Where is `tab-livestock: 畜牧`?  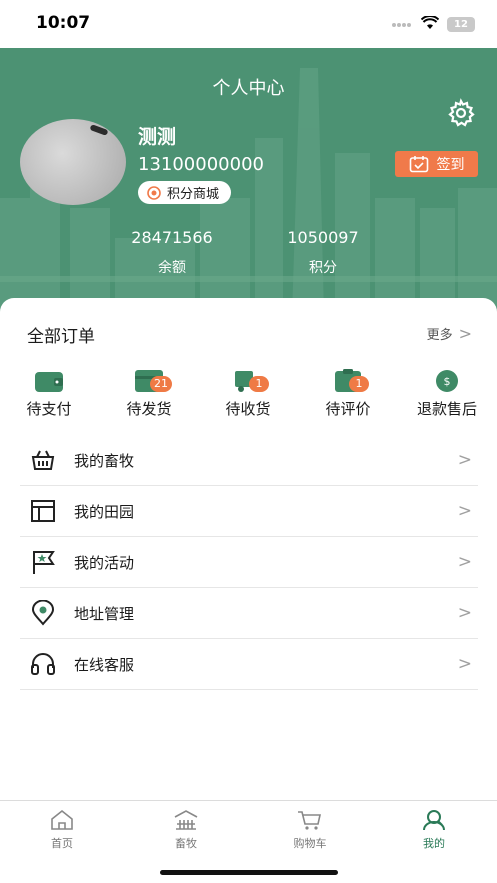 tab-livestock: 畜牧 is located at coordinates (186, 830).